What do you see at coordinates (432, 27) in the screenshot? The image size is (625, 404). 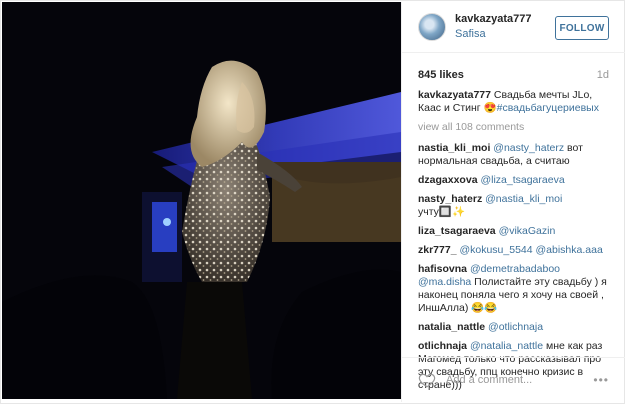 I see `avatar` at bounding box center [432, 27].